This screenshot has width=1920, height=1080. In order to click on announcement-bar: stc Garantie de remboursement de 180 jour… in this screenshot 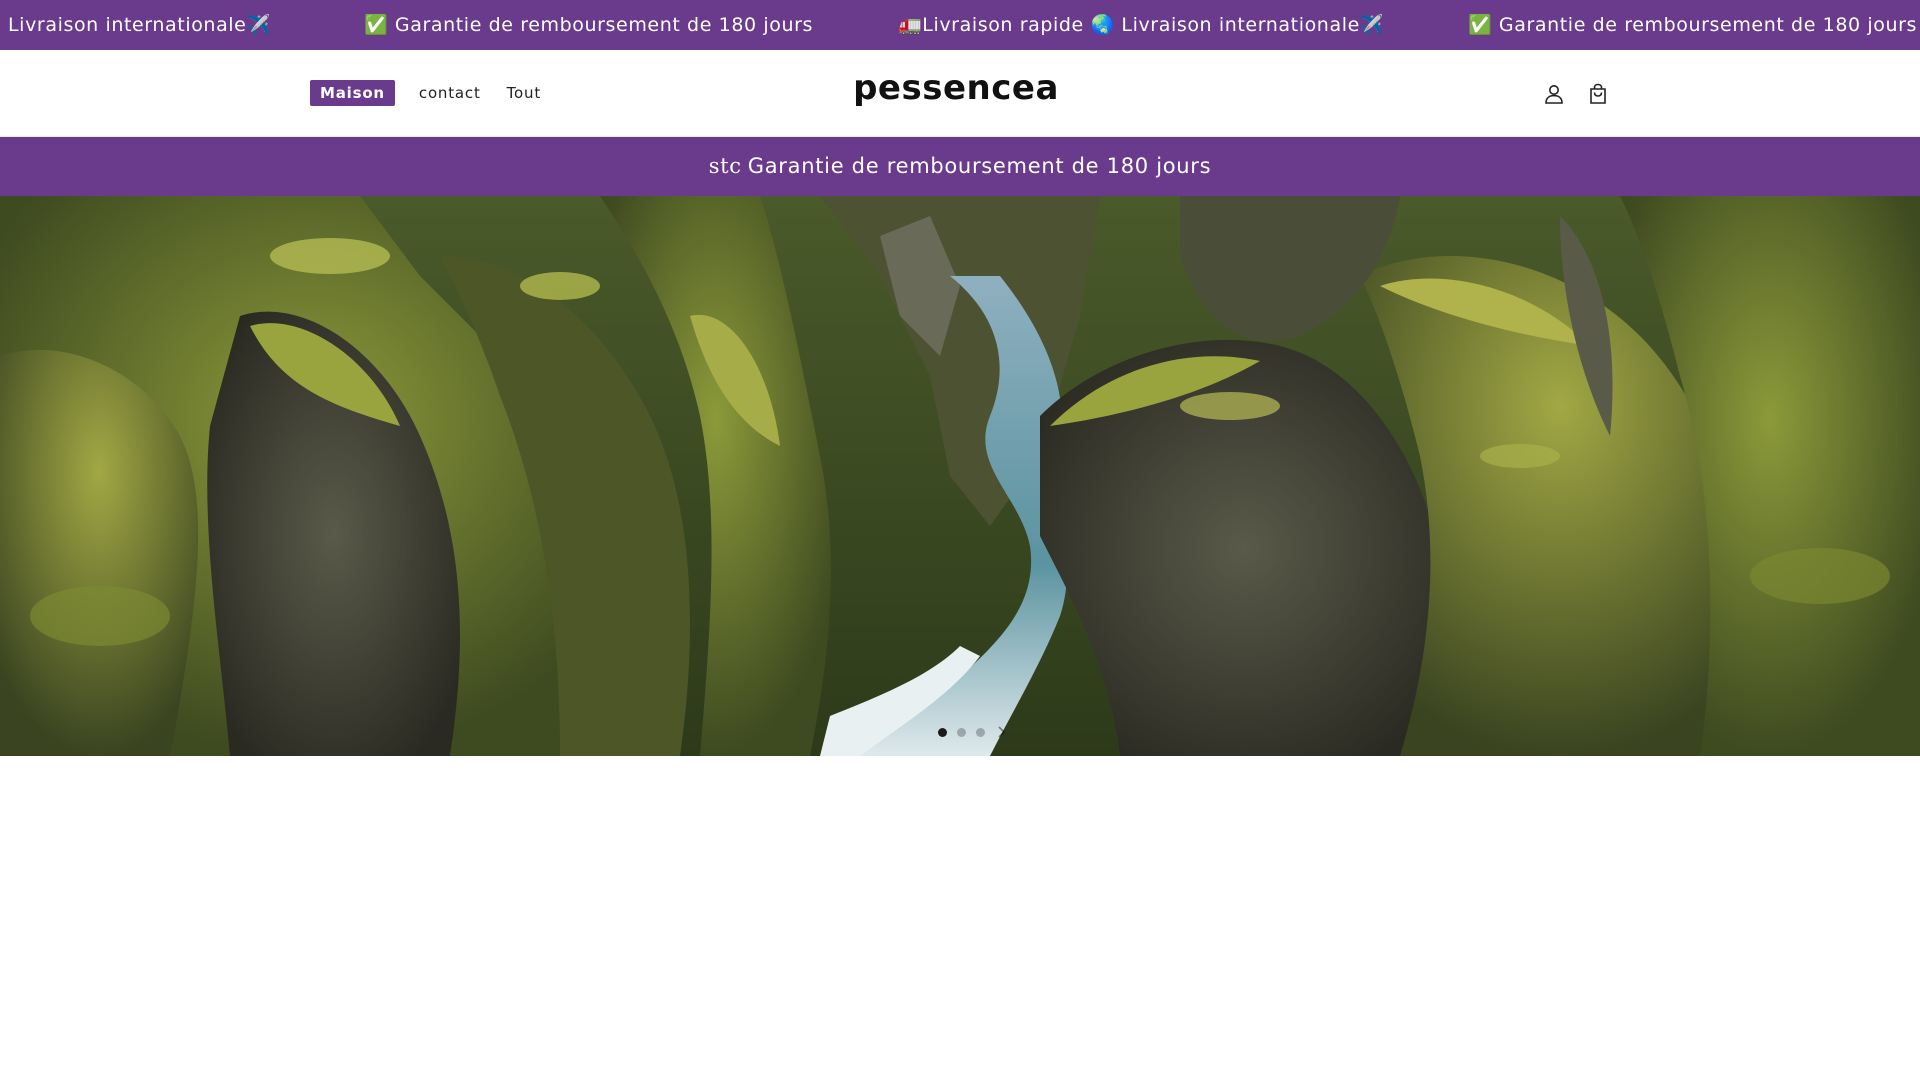, I will do `click(960, 166)`.